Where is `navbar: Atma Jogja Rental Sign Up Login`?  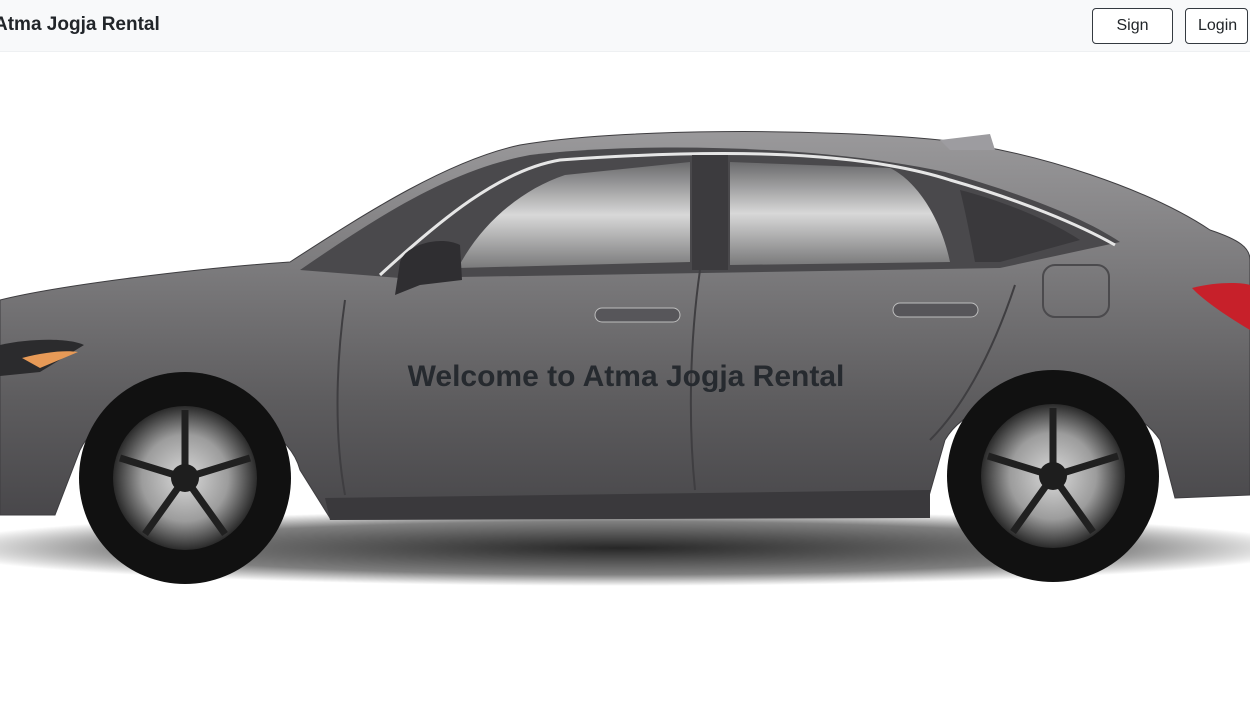 navbar: Atma Jogja Rental Sign Up Login is located at coordinates (625, 34).